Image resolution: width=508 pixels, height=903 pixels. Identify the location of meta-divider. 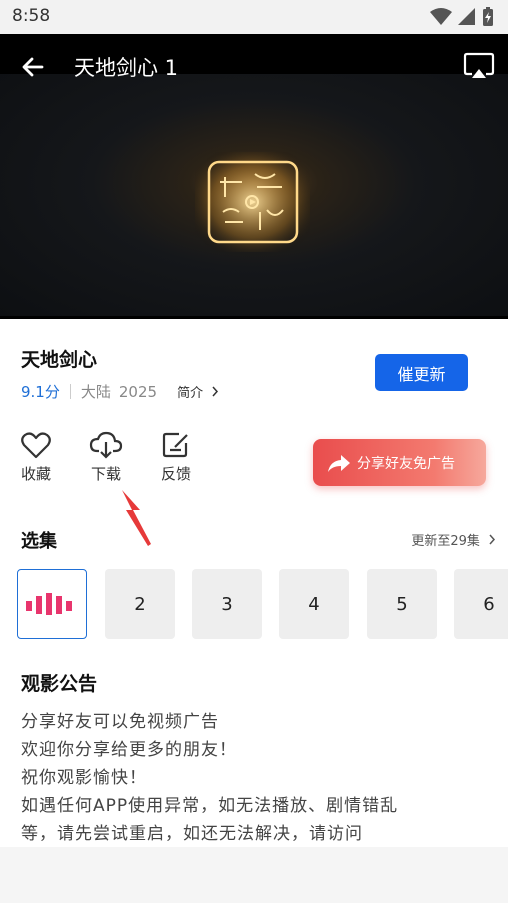
(70, 391).